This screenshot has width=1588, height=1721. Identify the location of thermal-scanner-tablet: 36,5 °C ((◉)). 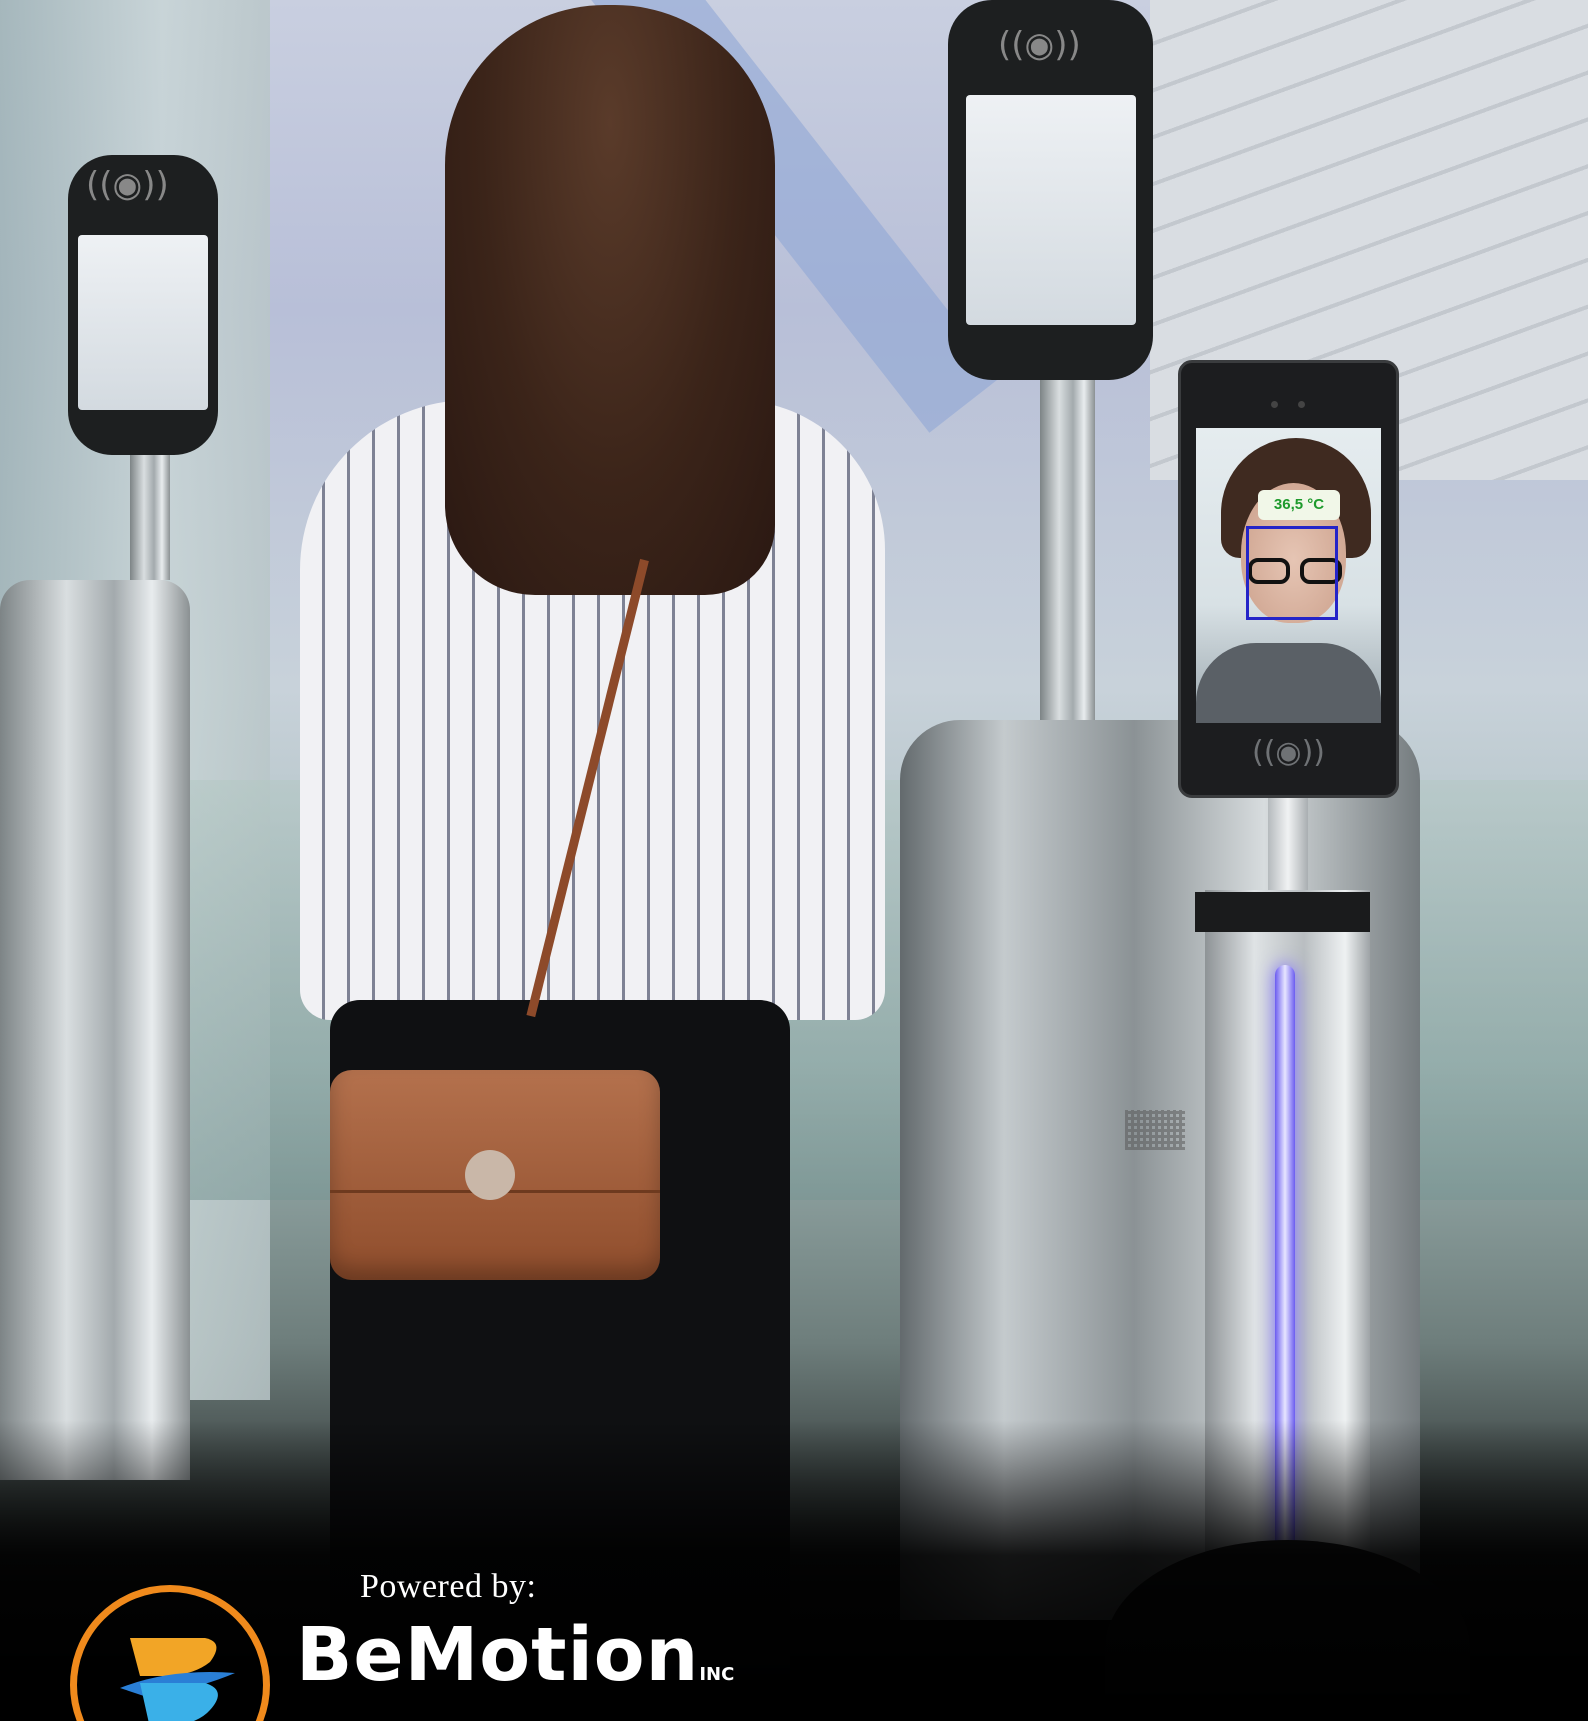
(1288, 579).